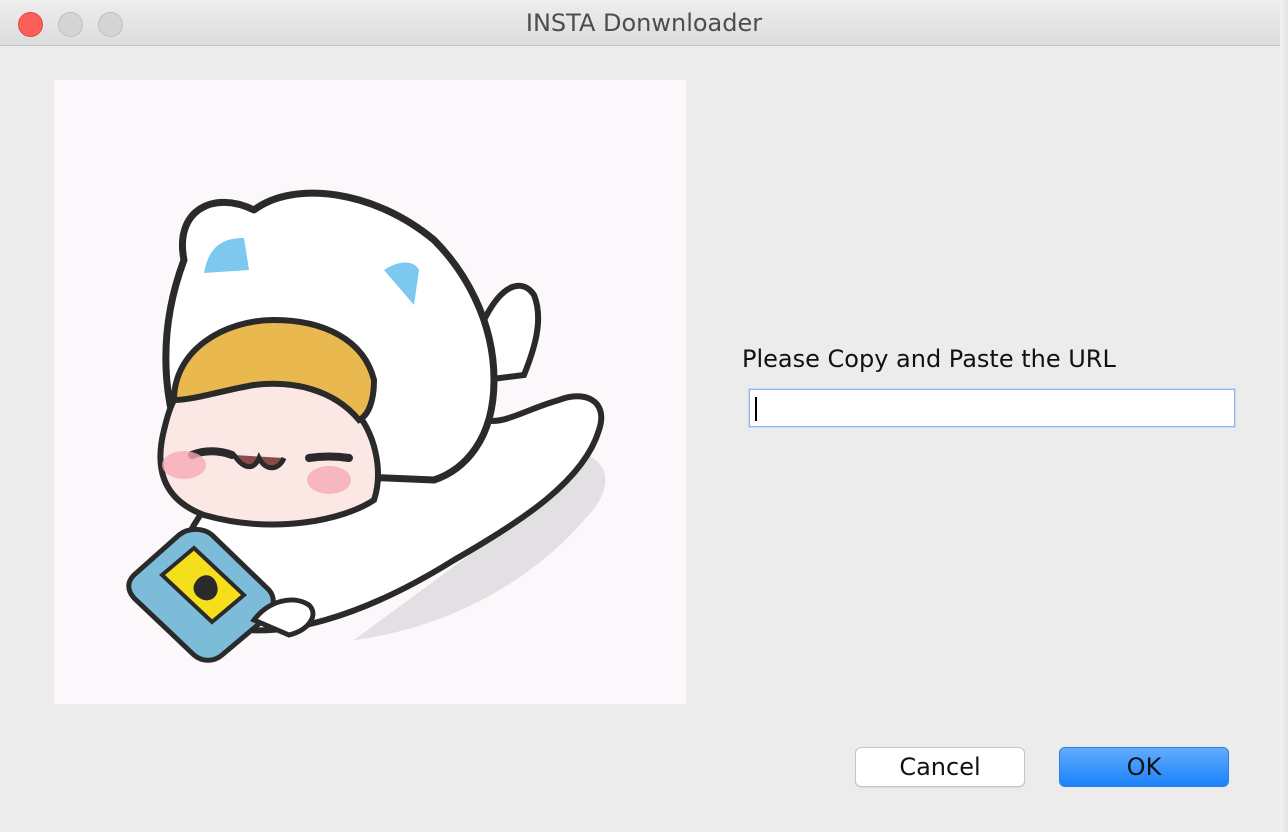 The image size is (1288, 832). I want to click on cancel-button: Cancel, so click(940, 767).